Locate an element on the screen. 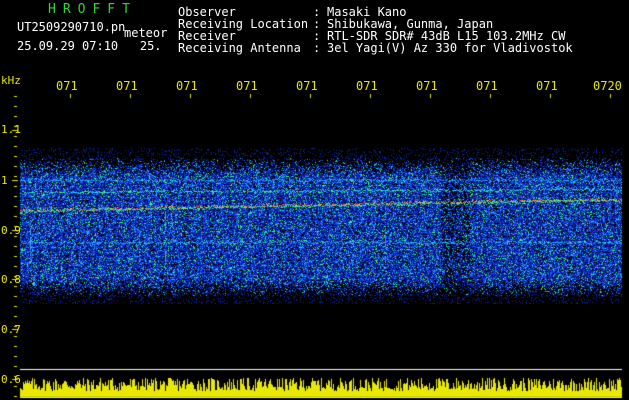 The image size is (629, 400). datetime-label: 25.09.29 07:10 25. is located at coordinates (89, 46).